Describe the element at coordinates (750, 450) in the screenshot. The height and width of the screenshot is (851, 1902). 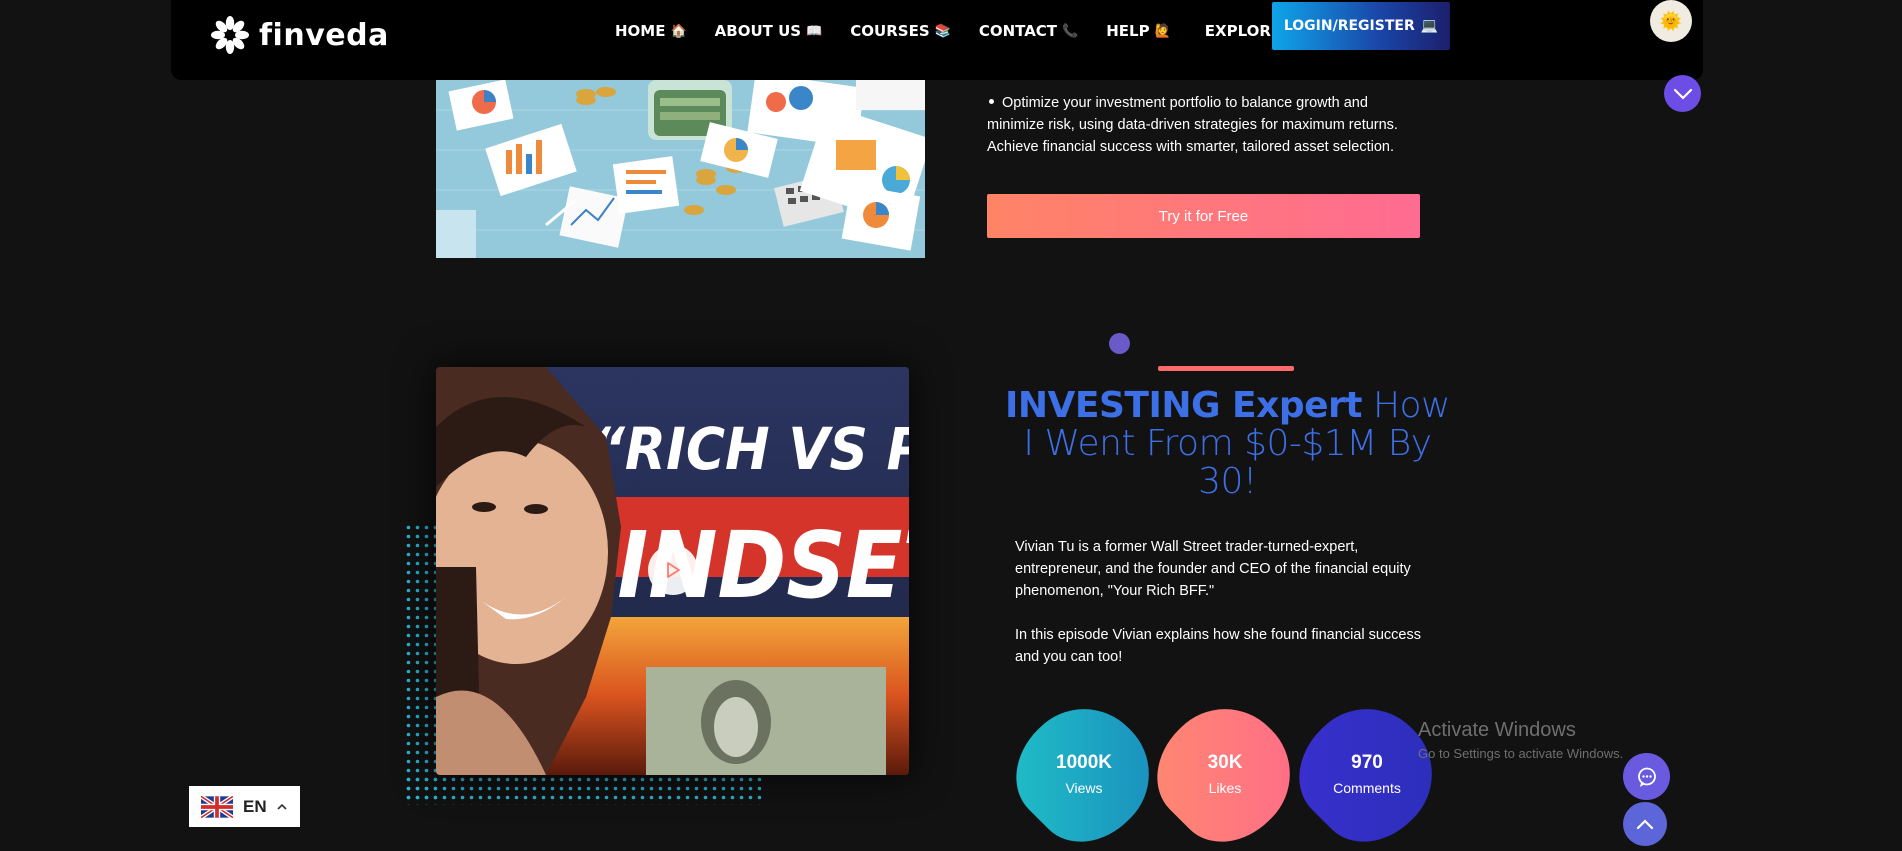
I see `thumb-title-line1: “RICH VS POOR` at that location.